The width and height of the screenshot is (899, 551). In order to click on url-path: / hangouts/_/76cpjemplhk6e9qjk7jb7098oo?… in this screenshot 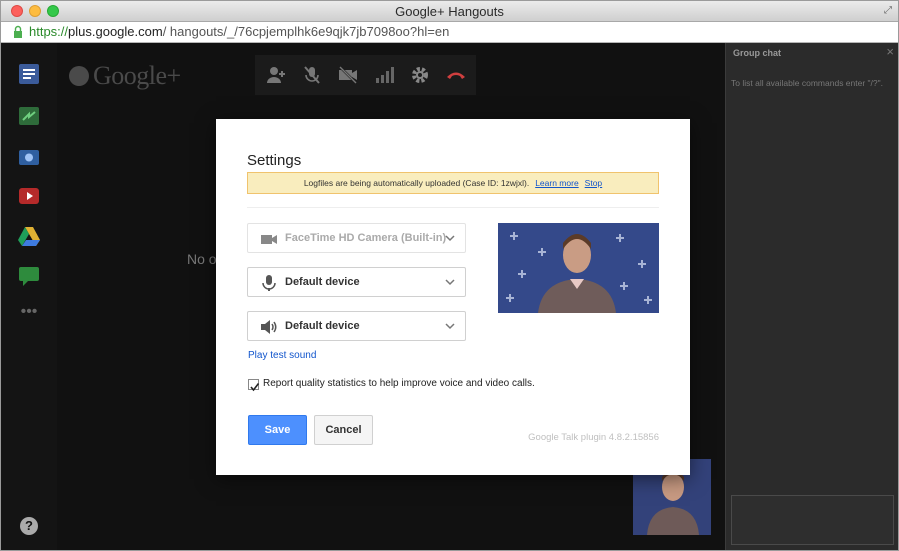, I will do `click(306, 31)`.